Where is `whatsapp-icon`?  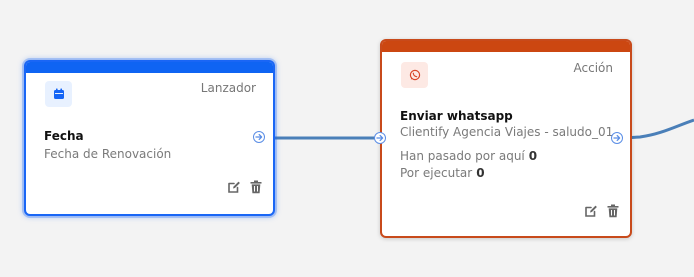
whatsapp-icon is located at coordinates (414, 75).